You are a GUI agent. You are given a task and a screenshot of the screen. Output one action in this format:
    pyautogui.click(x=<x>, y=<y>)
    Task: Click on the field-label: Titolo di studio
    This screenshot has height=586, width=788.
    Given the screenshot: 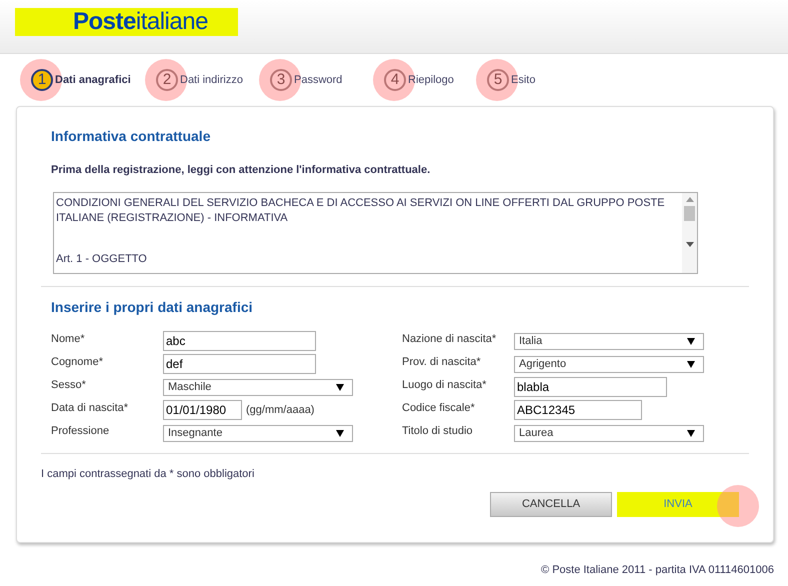 What is the action you would take?
    pyautogui.click(x=438, y=431)
    